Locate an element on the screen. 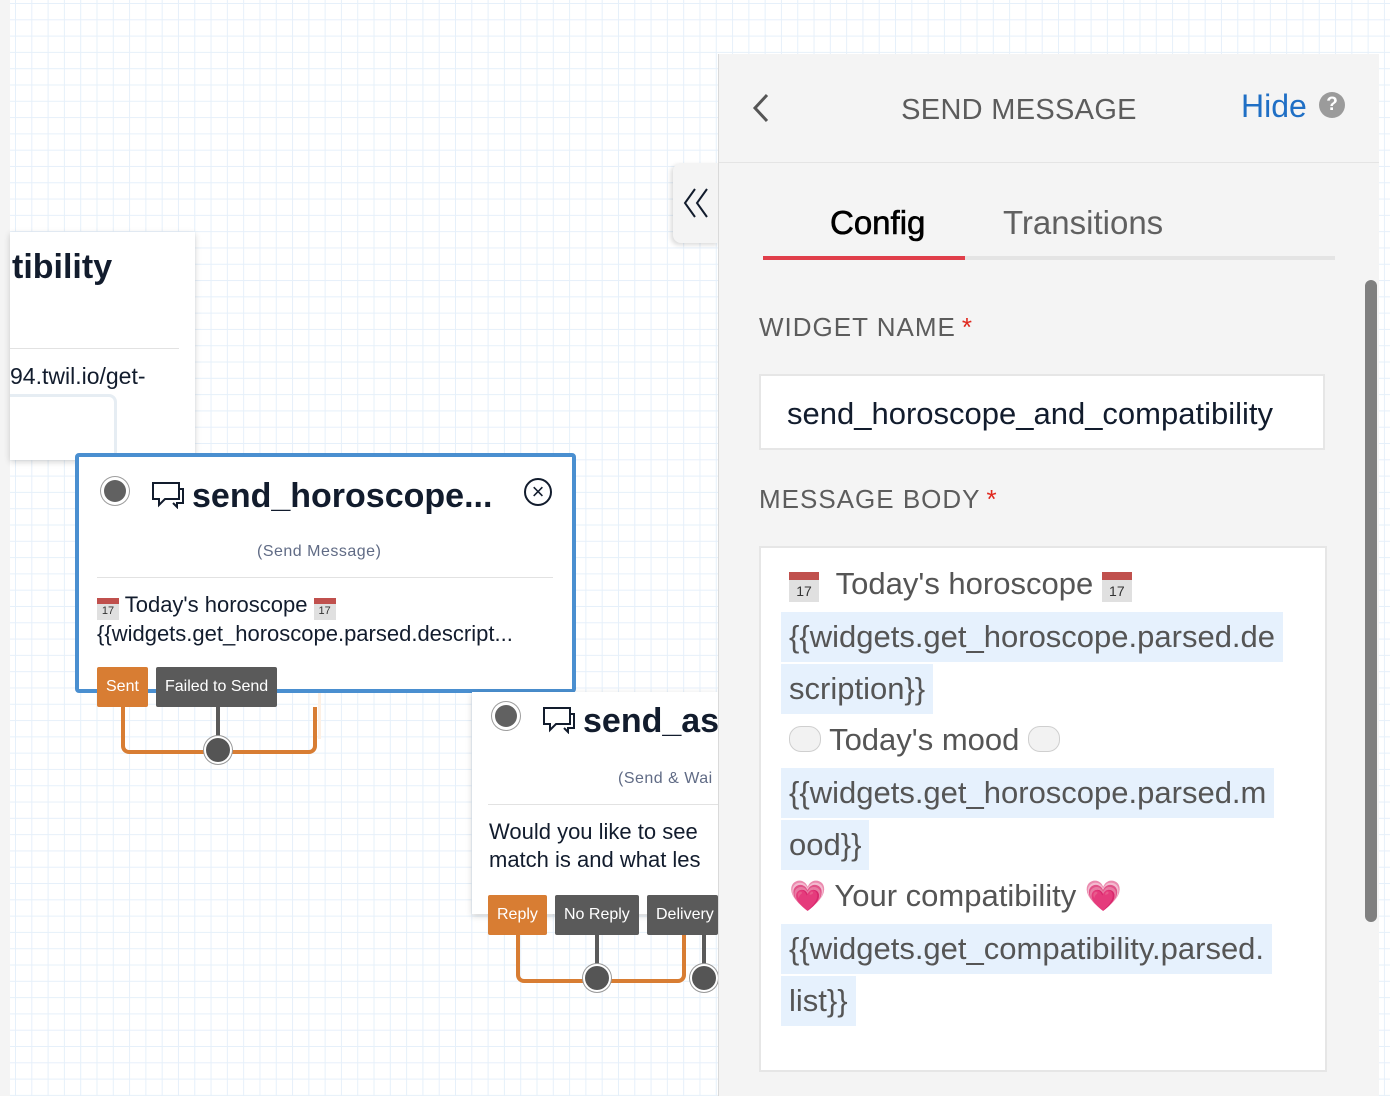 This screenshot has height=1096, width=1390. message-line: Today's mood is located at coordinates (1043, 742).